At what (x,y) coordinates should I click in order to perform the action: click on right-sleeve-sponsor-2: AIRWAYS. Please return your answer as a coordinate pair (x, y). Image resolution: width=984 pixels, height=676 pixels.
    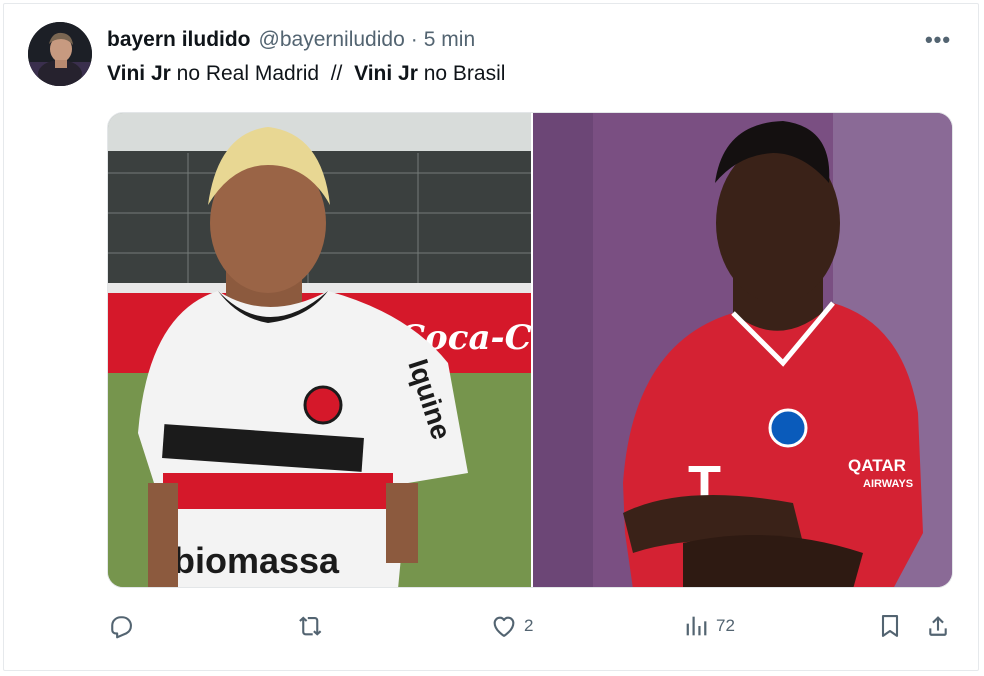
    Looking at the image, I should click on (888, 484).